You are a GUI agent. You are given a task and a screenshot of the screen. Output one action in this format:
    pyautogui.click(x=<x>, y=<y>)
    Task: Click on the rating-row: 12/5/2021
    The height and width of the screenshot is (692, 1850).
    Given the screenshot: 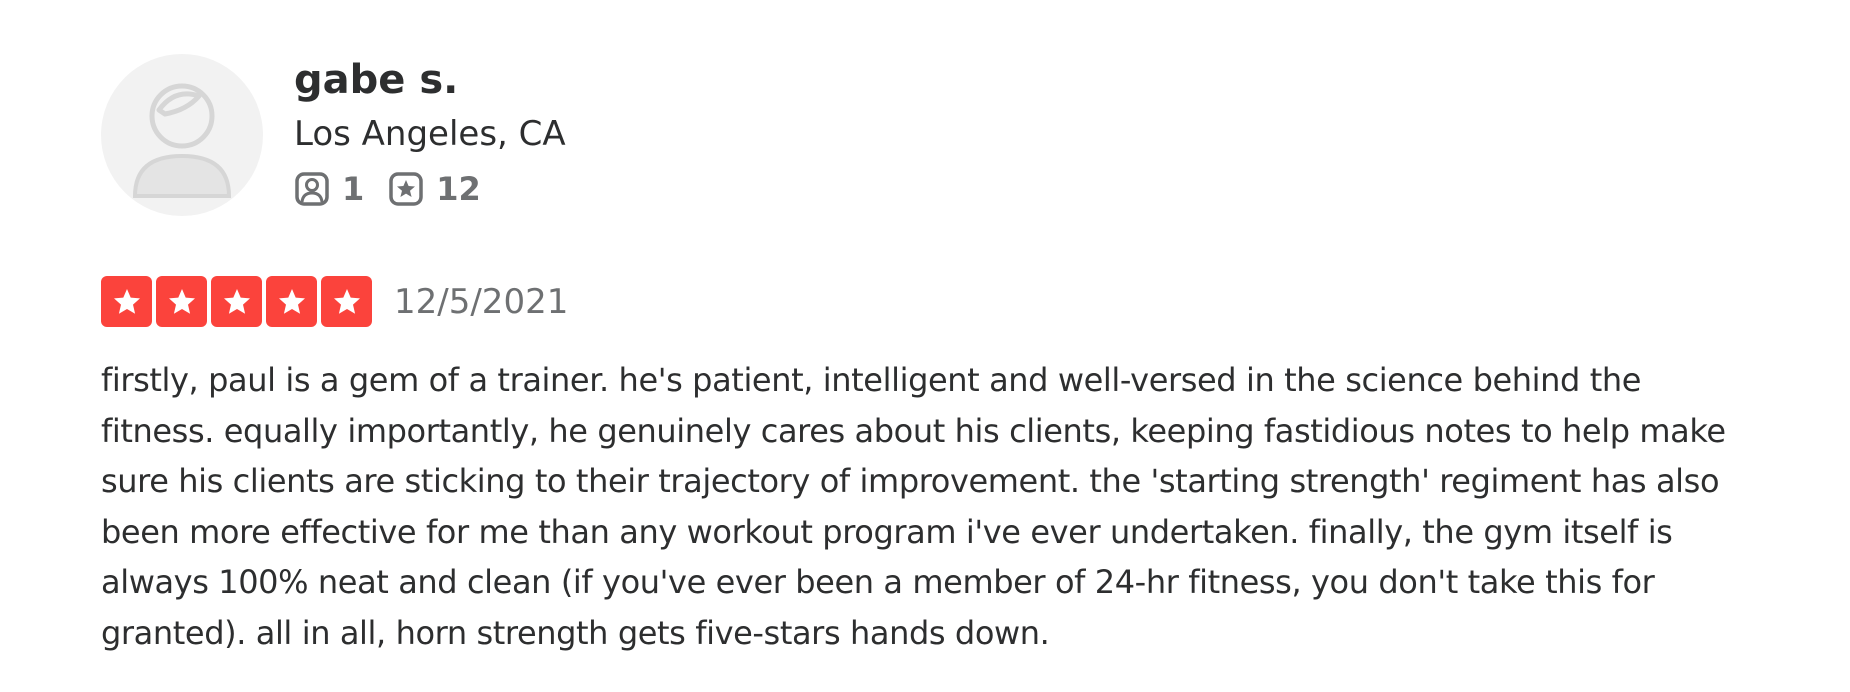 What is the action you would take?
    pyautogui.click(x=951, y=301)
    